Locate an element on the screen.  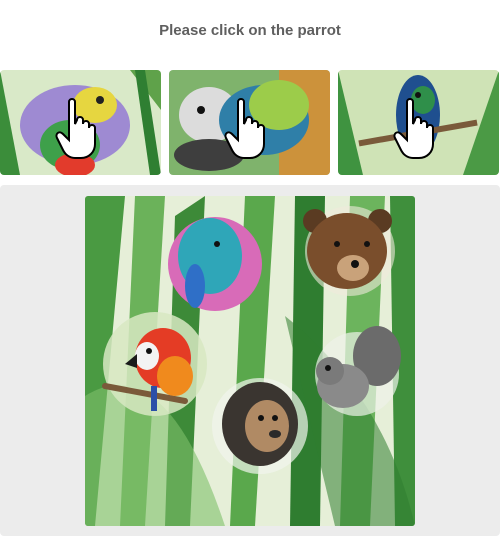
elephant-icon is located at coordinates (215, 264).